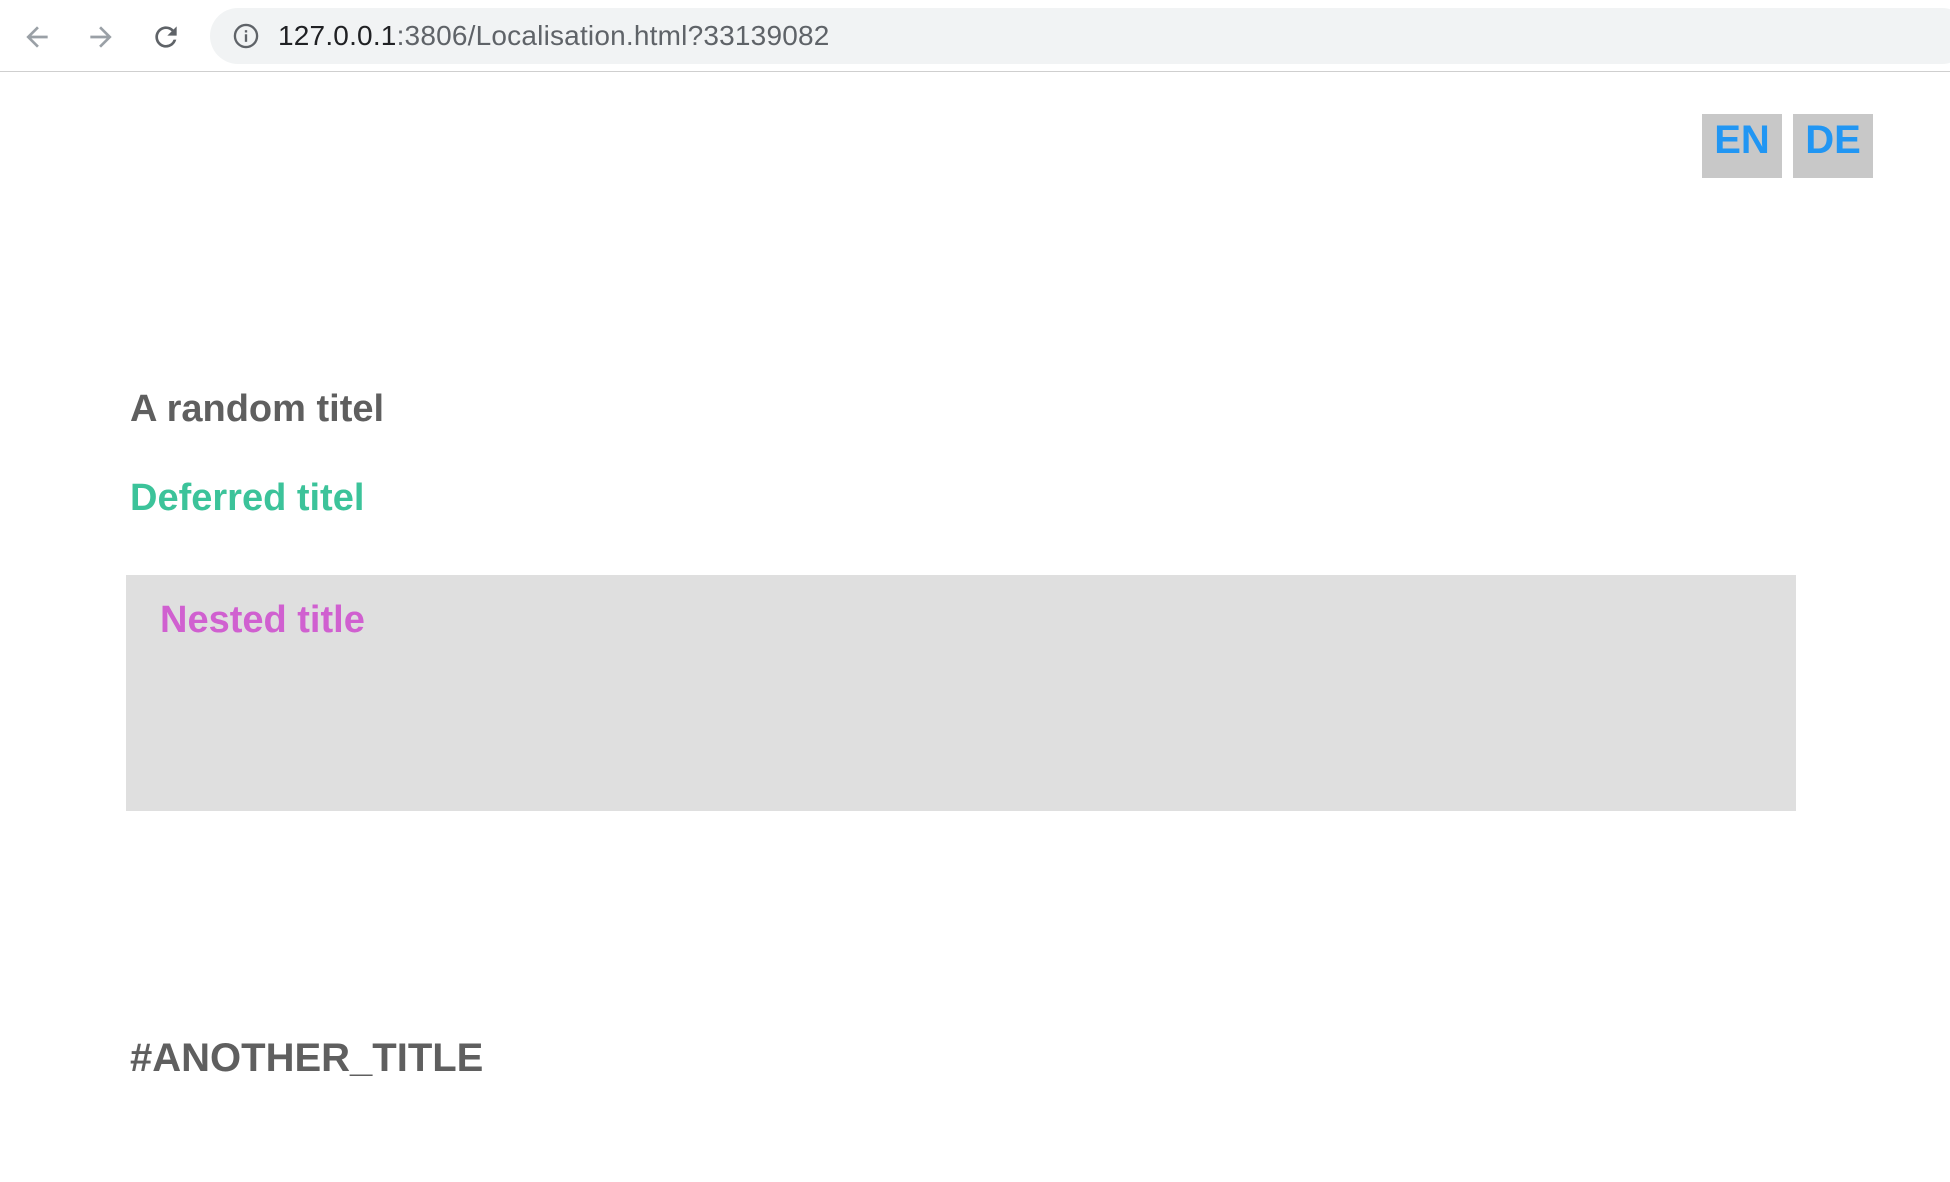 Image resolution: width=1950 pixels, height=1182 pixels. What do you see at coordinates (613, 35) in the screenshot?
I see `url-path: :3806/Localisation.html?33139082` at bounding box center [613, 35].